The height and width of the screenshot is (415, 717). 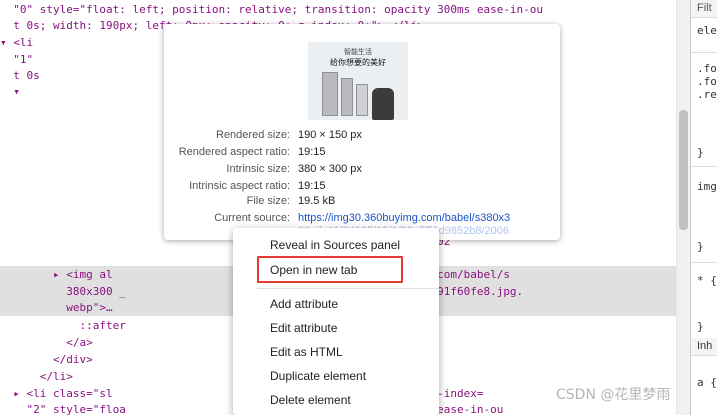 I want to click on style-rule: ele, so click(x=707, y=30).